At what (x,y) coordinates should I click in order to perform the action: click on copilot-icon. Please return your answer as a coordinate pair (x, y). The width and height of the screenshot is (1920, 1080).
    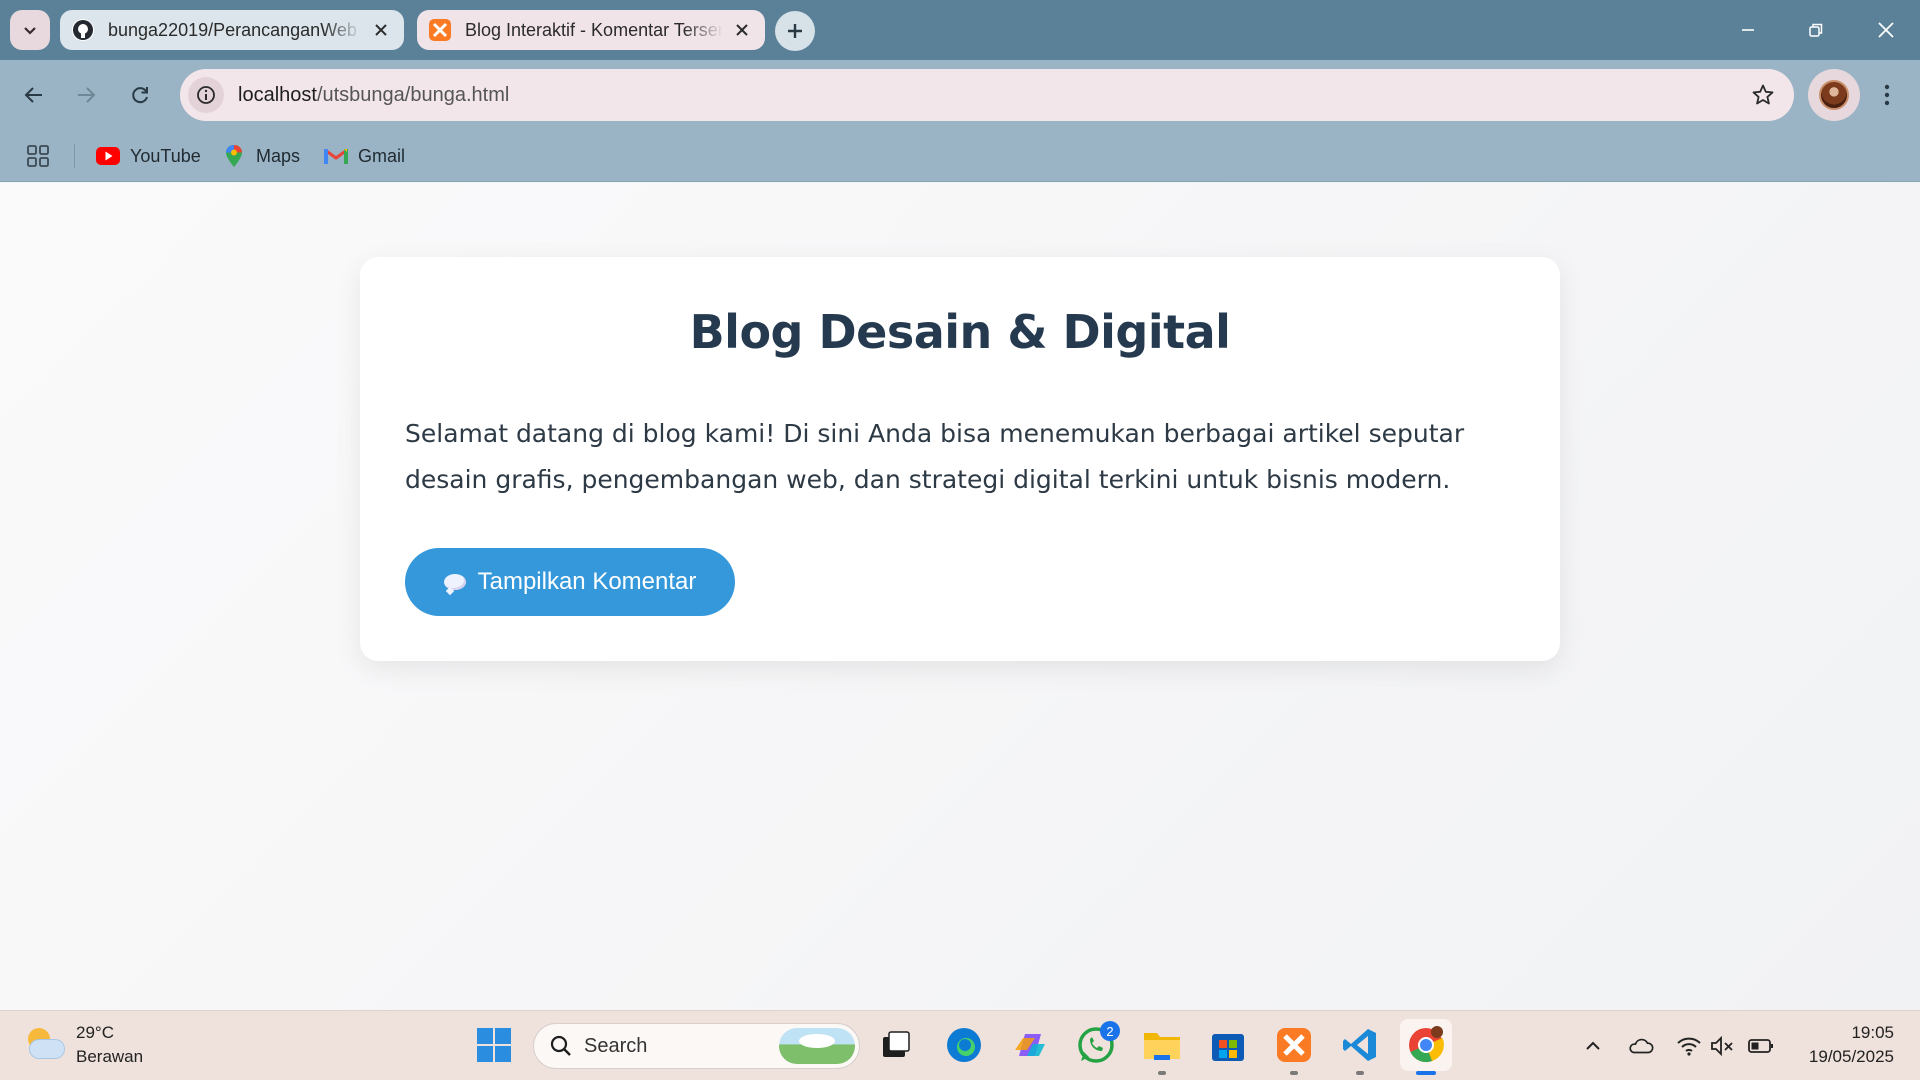
    Looking at the image, I should click on (1030, 1045).